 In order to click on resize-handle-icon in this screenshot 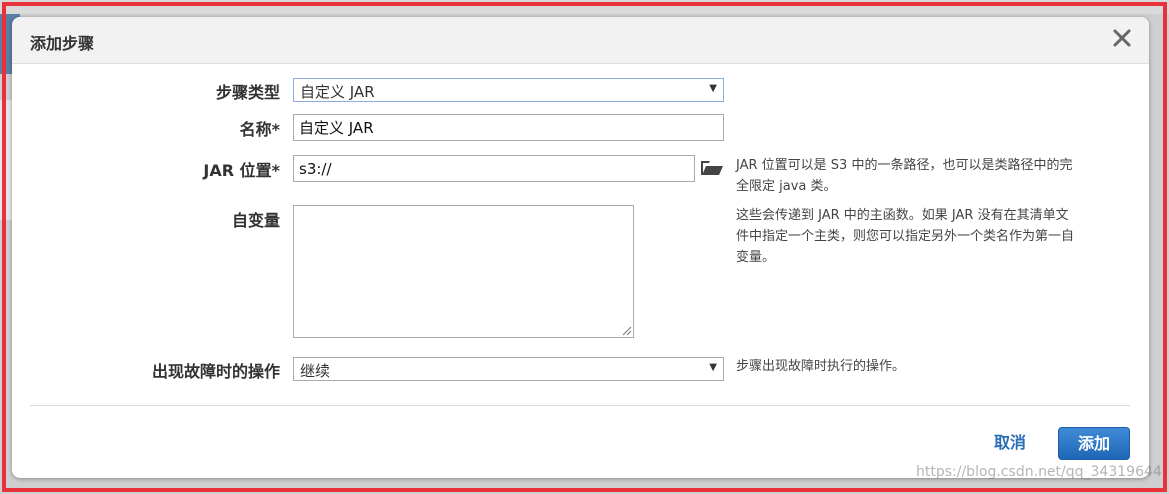, I will do `click(627, 331)`.